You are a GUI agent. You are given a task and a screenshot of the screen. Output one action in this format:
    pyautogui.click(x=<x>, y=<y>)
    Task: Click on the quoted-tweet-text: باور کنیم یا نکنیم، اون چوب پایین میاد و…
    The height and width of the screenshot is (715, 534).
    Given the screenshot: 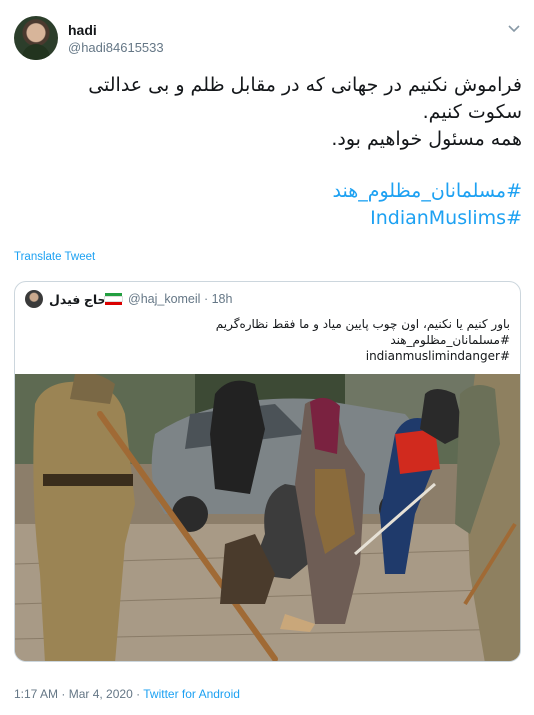 What is the action you would take?
    pyautogui.click(x=267, y=340)
    